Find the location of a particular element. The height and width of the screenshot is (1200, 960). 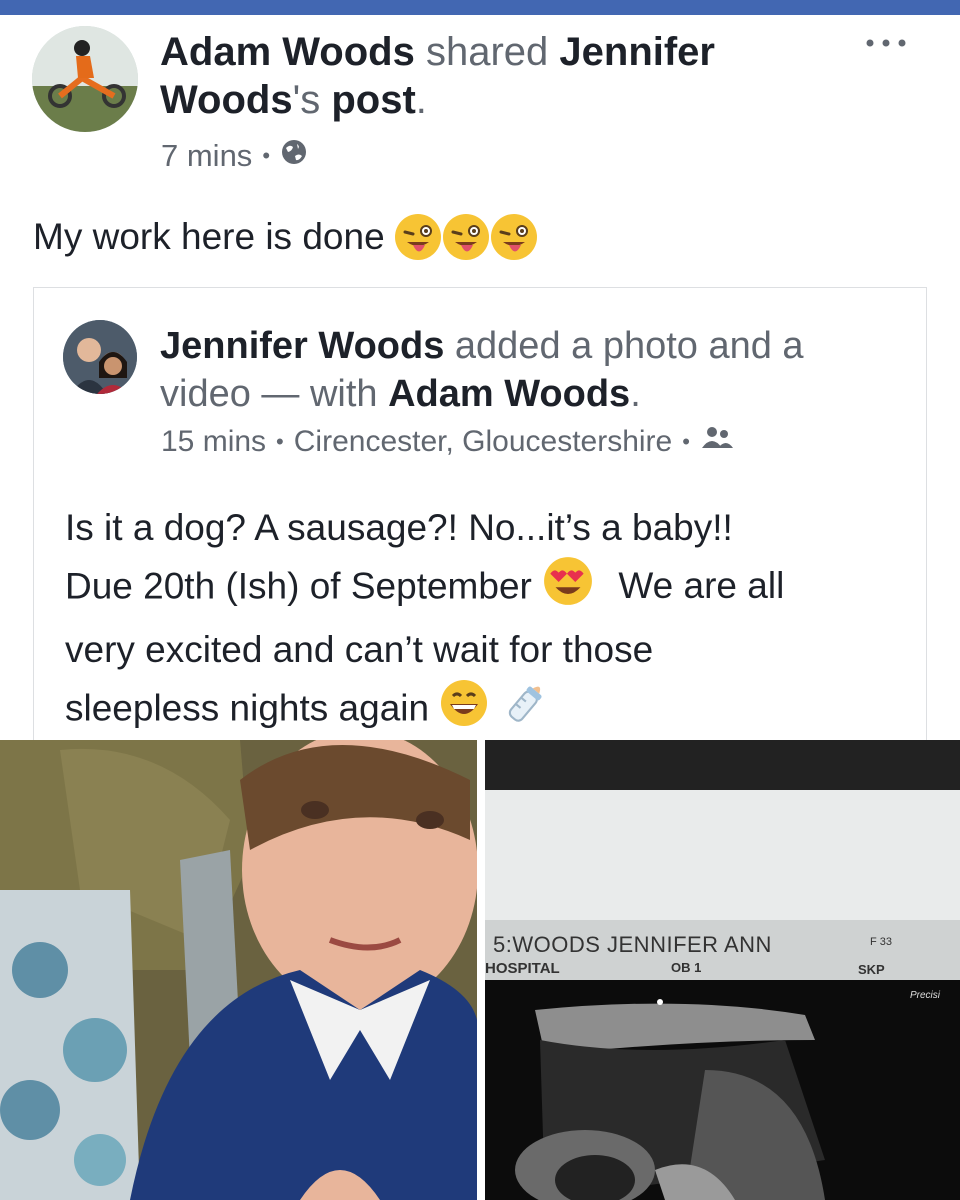

share-meta: 7 mins • is located at coordinates (234, 156).